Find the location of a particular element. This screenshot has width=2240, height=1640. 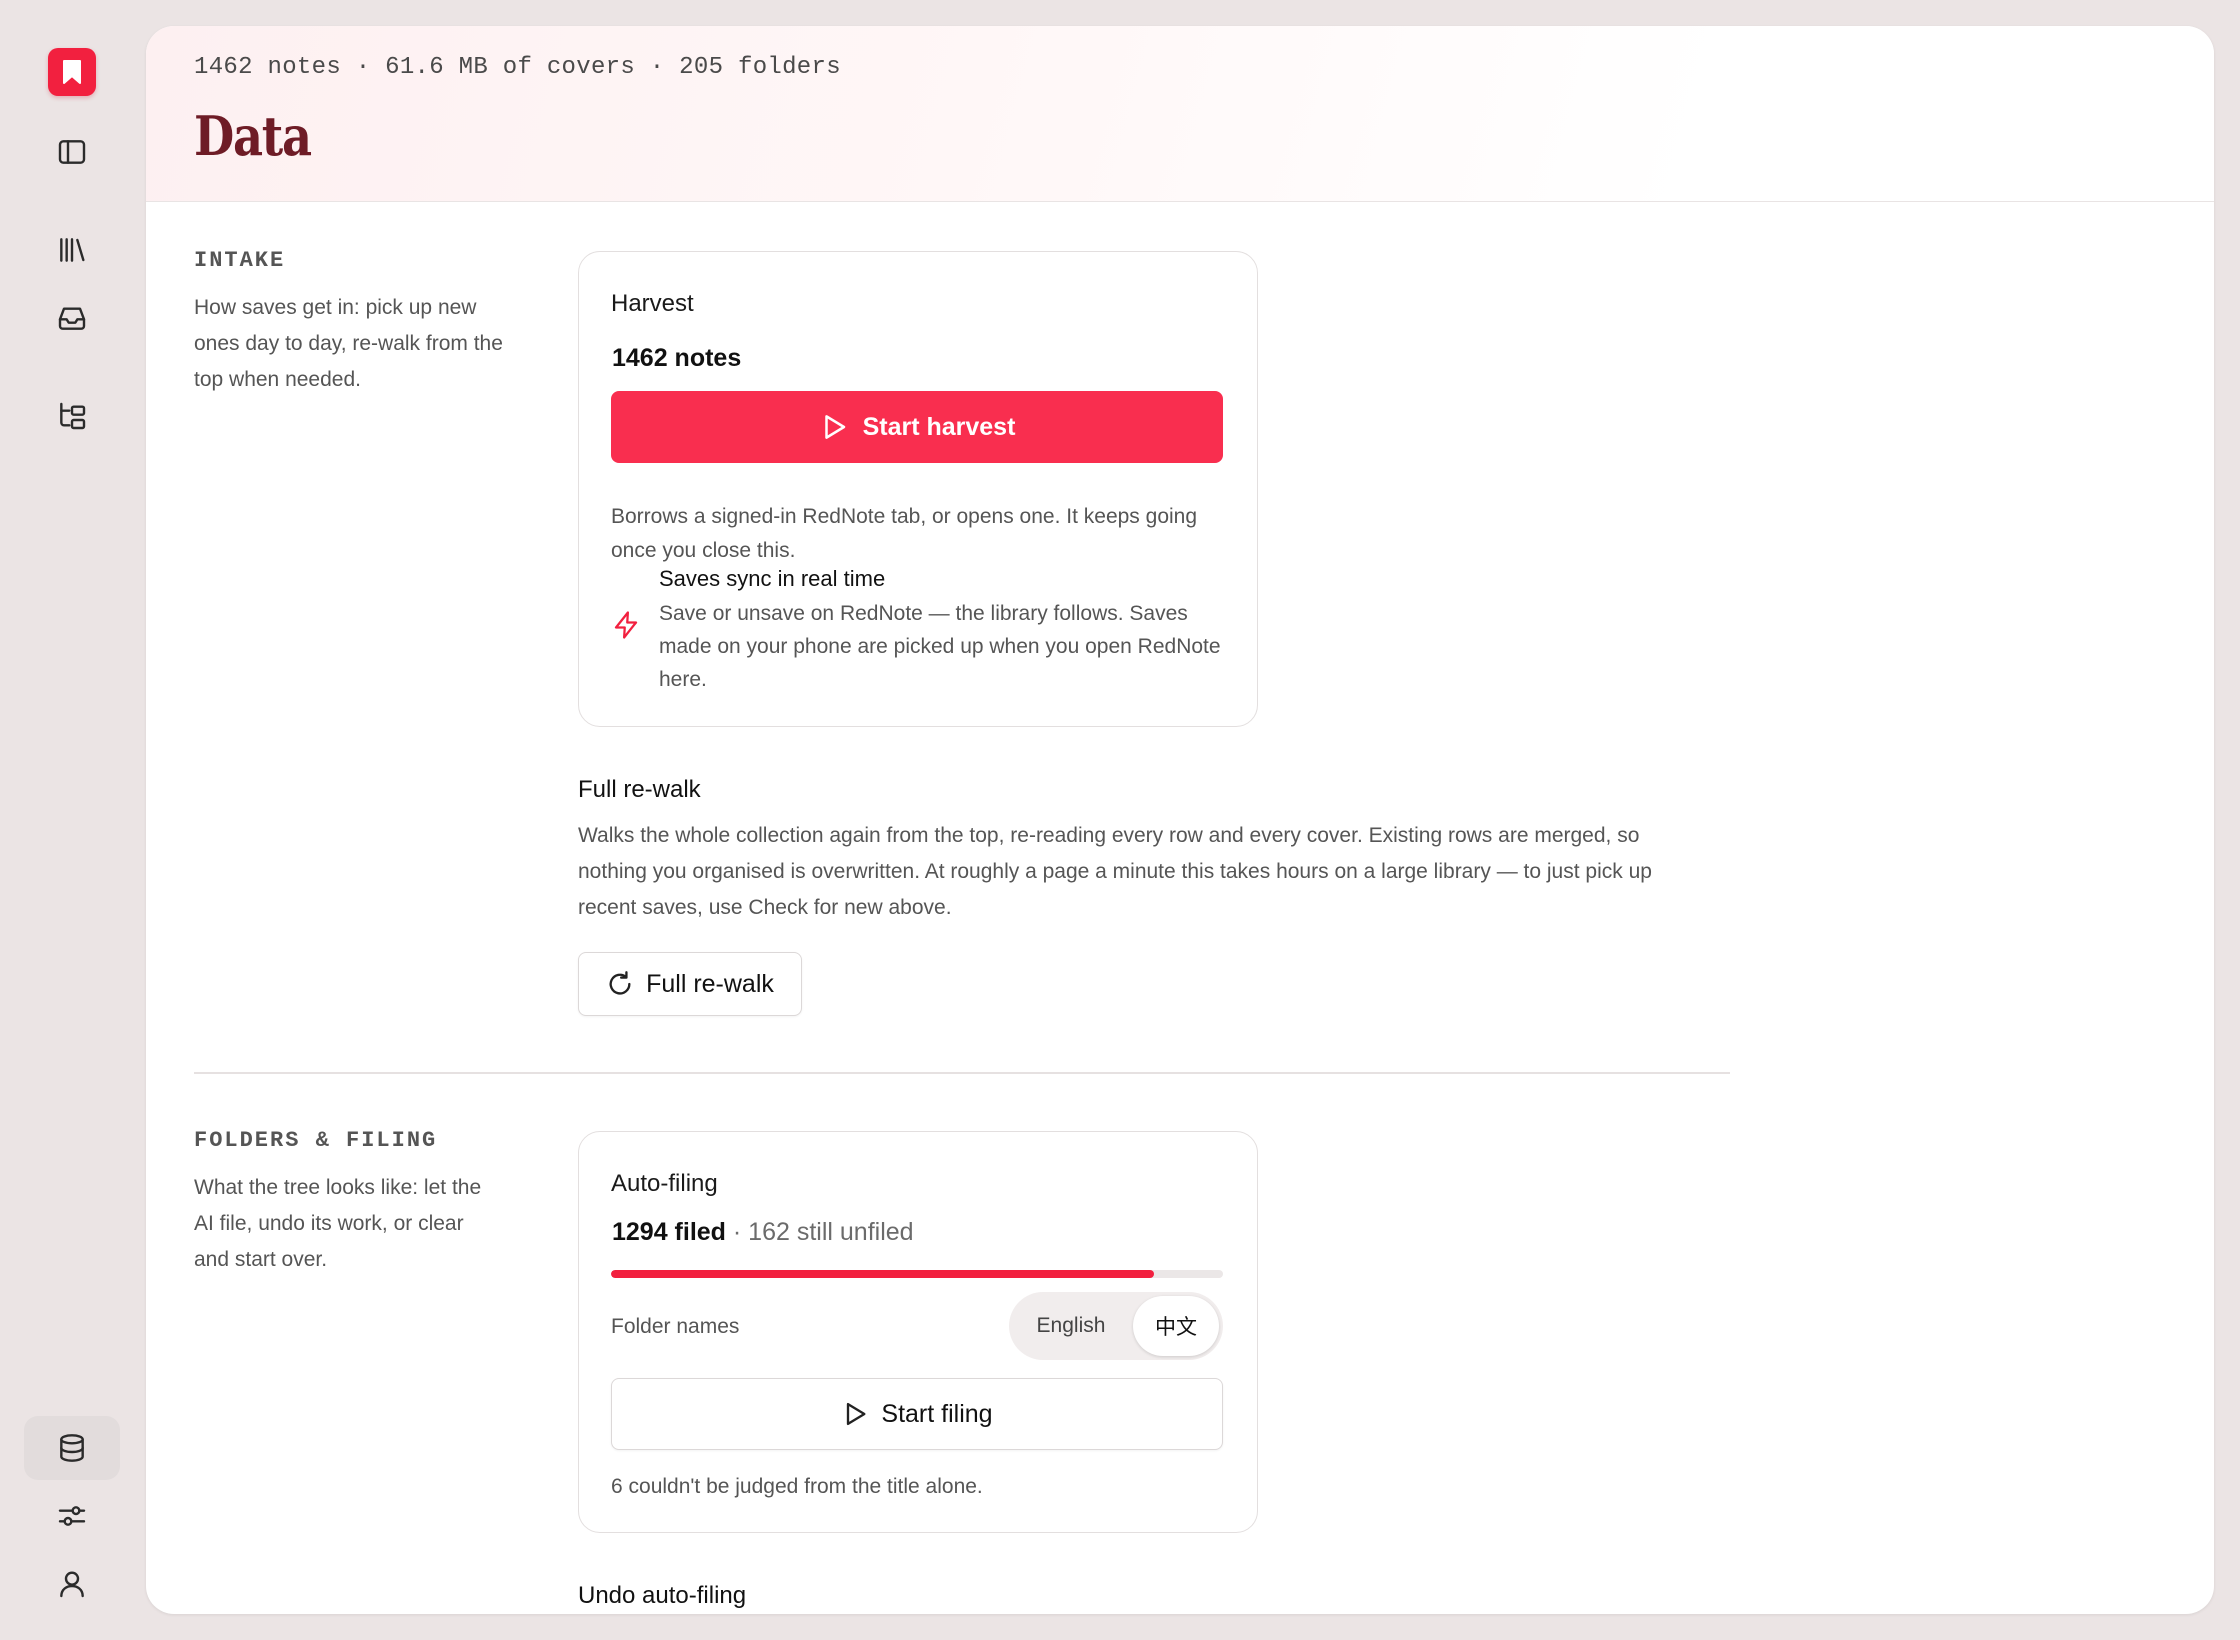

harvest-title: Harvest is located at coordinates (652, 303).